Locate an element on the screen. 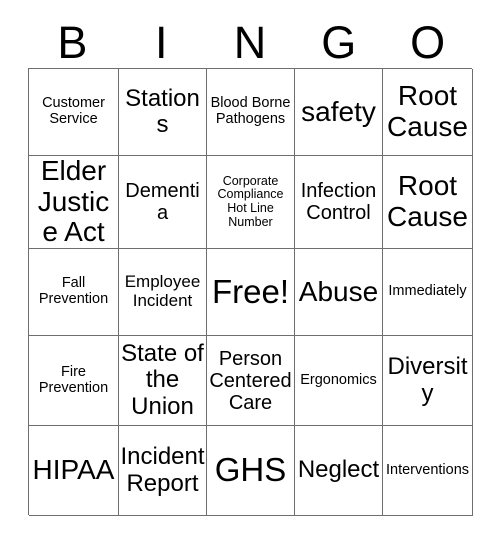  bingo-cell-r4c4: Ergonomics is located at coordinates (339, 381).